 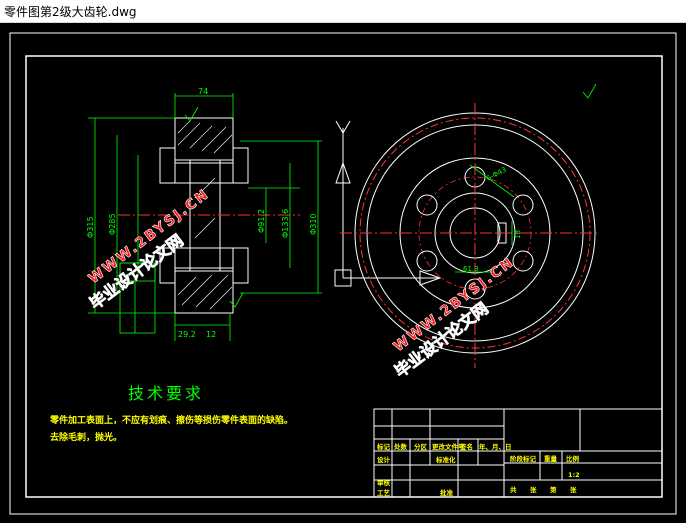 What do you see at coordinates (523, 458) in the screenshot?
I see `tb-stage: 阶段标记` at bounding box center [523, 458].